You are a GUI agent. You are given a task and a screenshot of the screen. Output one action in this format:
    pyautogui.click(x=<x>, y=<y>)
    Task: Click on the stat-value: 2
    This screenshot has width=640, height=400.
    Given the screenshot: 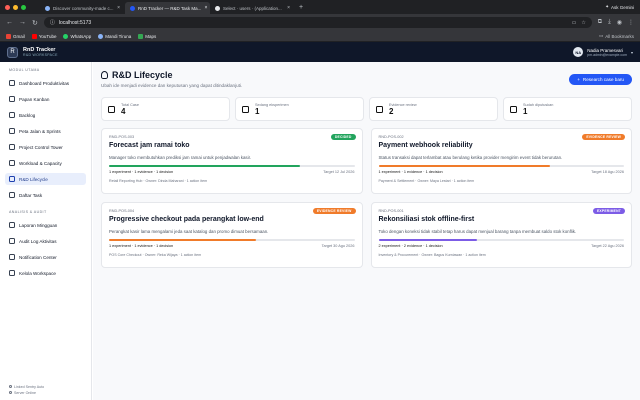 What is the action you would take?
    pyautogui.click(x=391, y=111)
    